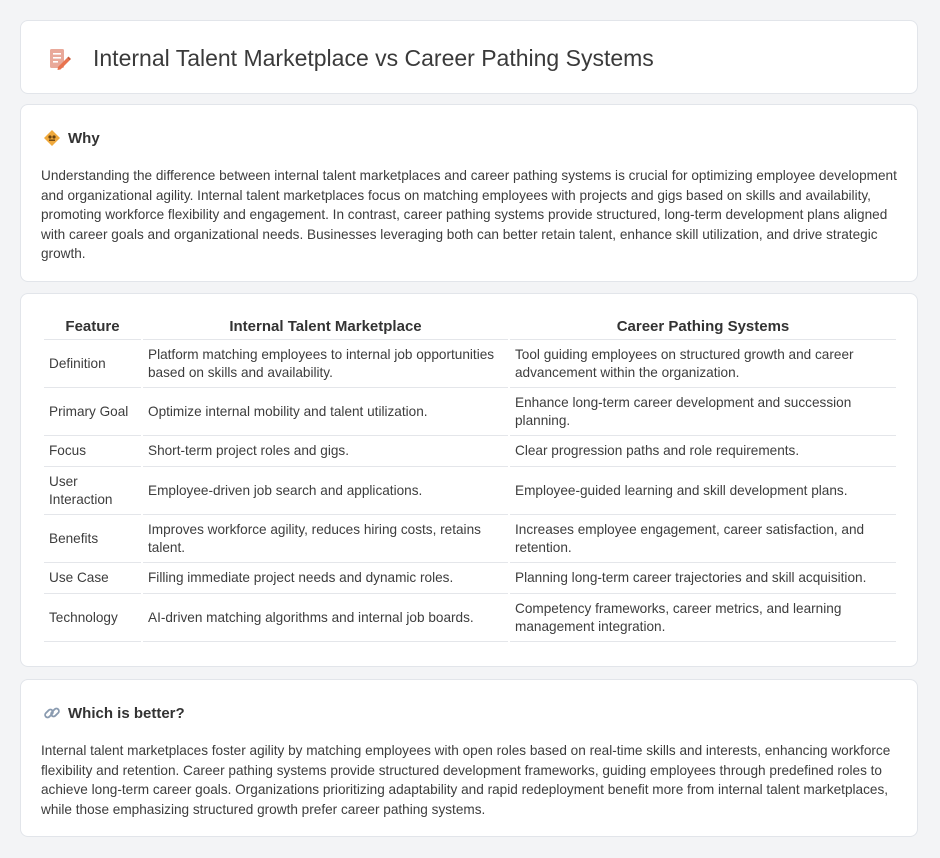 This screenshot has width=940, height=858. I want to click on feature-cell: Technology, so click(92, 618).